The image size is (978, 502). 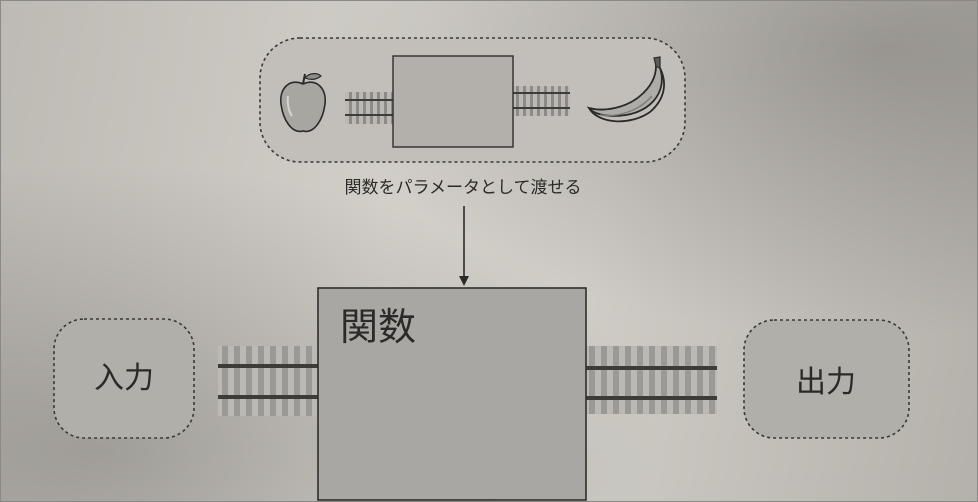 I want to click on top-right-track, so click(x=541, y=101).